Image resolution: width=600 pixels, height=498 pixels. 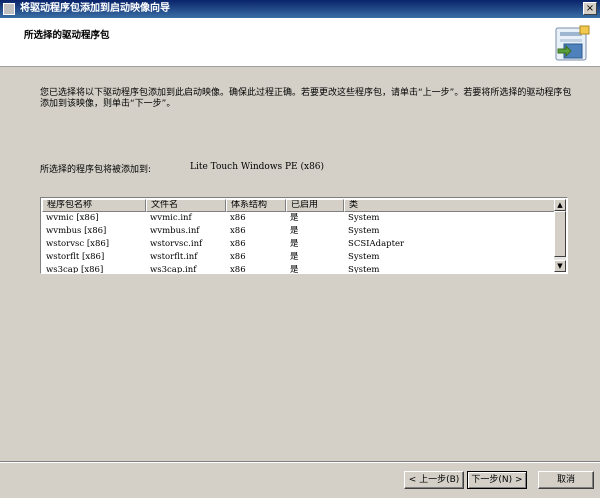 I want to click on cell-class: SCSIAdapter, so click(x=376, y=244).